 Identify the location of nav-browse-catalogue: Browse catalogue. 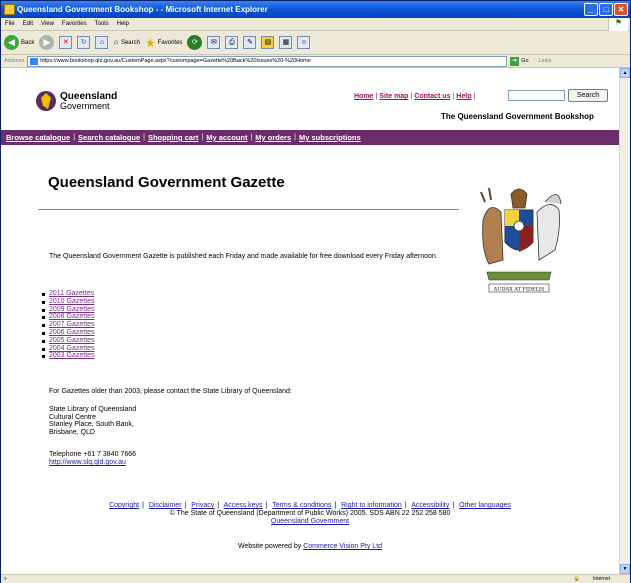
(38, 137).